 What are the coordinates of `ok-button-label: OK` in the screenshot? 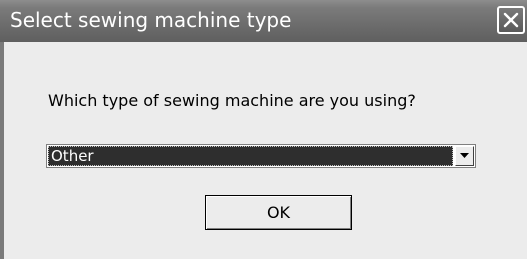 It's located at (278, 212).